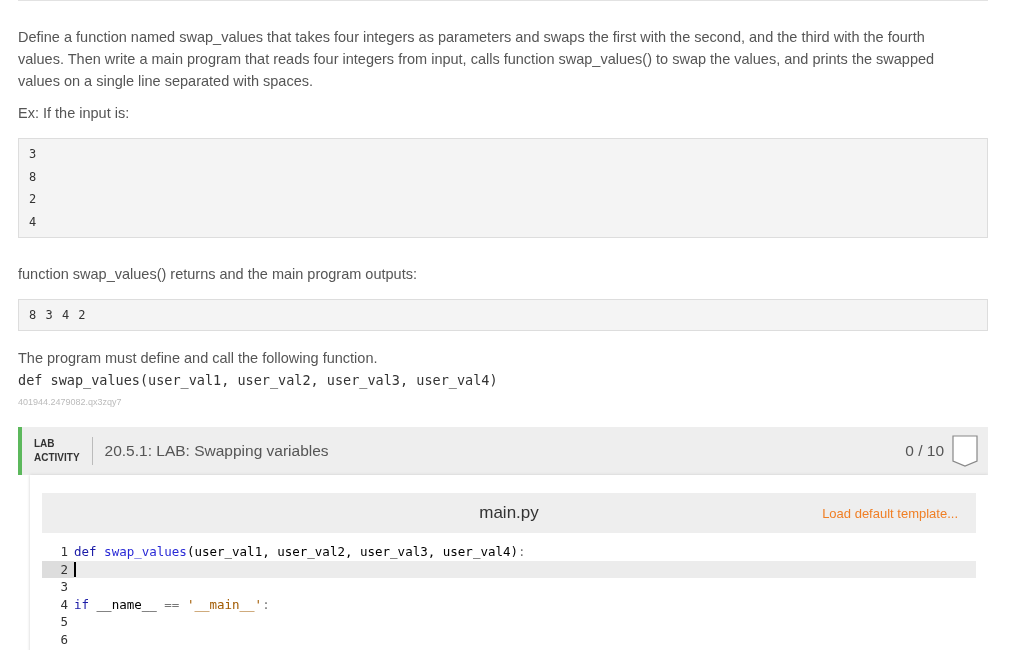 Image resolution: width=1019 pixels, height=650 pixels. I want to click on line-number: 1, so click(64, 552).